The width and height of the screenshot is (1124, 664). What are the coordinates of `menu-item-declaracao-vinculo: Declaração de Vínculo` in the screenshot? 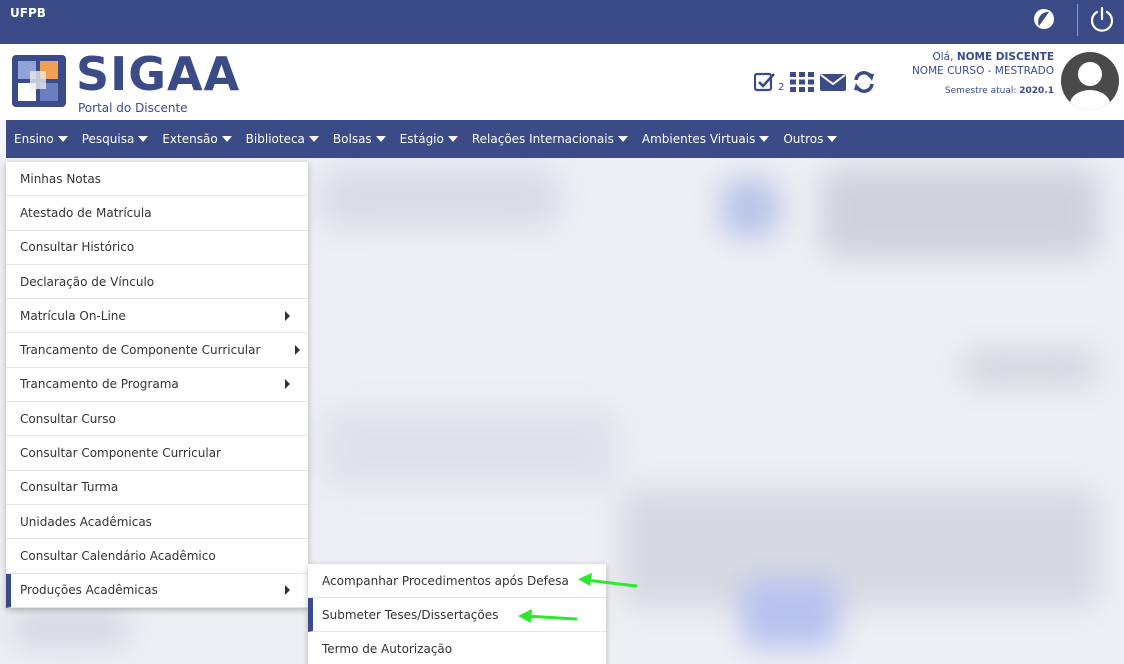 It's located at (157, 282).